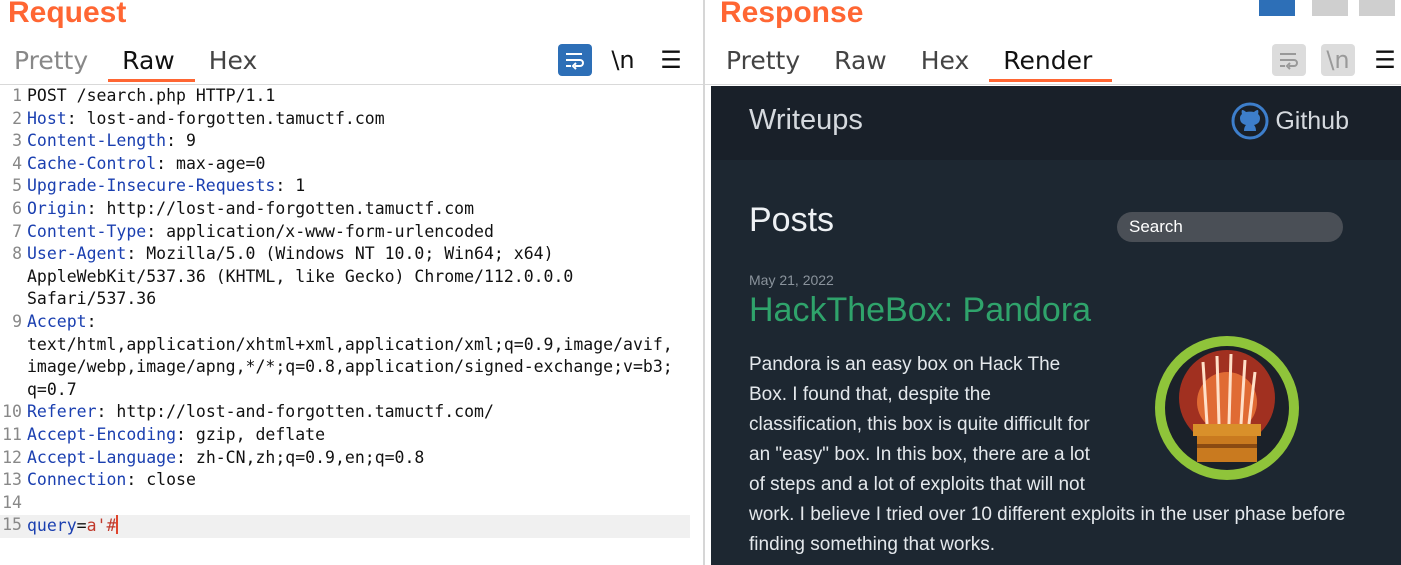  Describe the element at coordinates (12, 502) in the screenshot. I see `line-number: 14` at that location.